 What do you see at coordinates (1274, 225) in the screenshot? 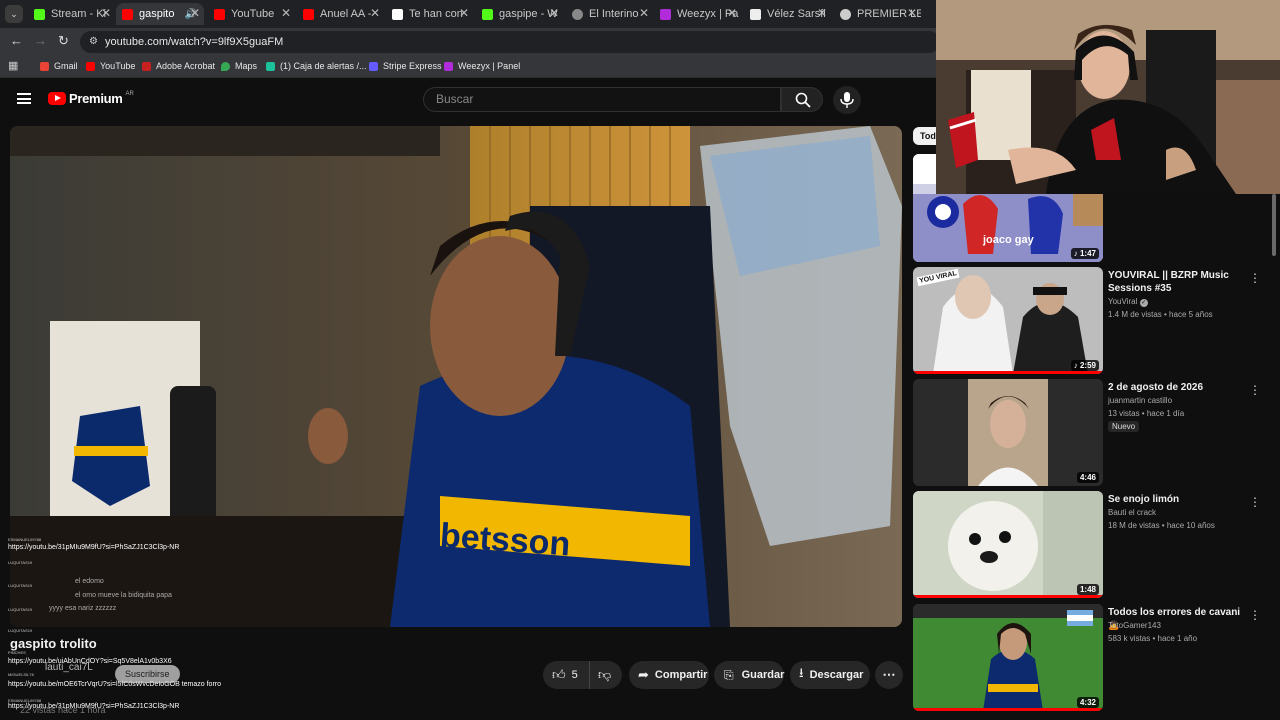
I see `page-scrollbar` at bounding box center [1274, 225].